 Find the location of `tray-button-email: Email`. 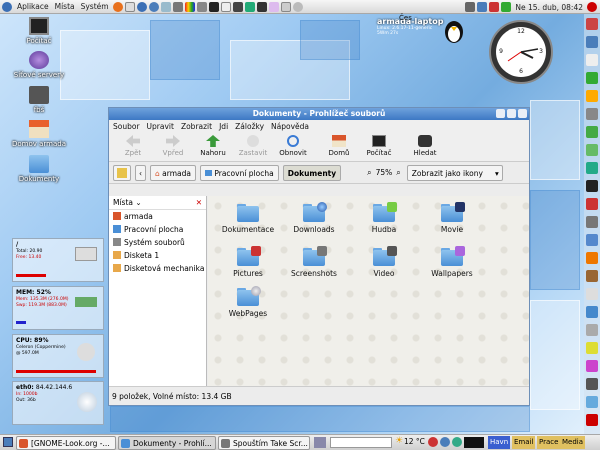

tray-button-email: Email is located at coordinates (524, 442).